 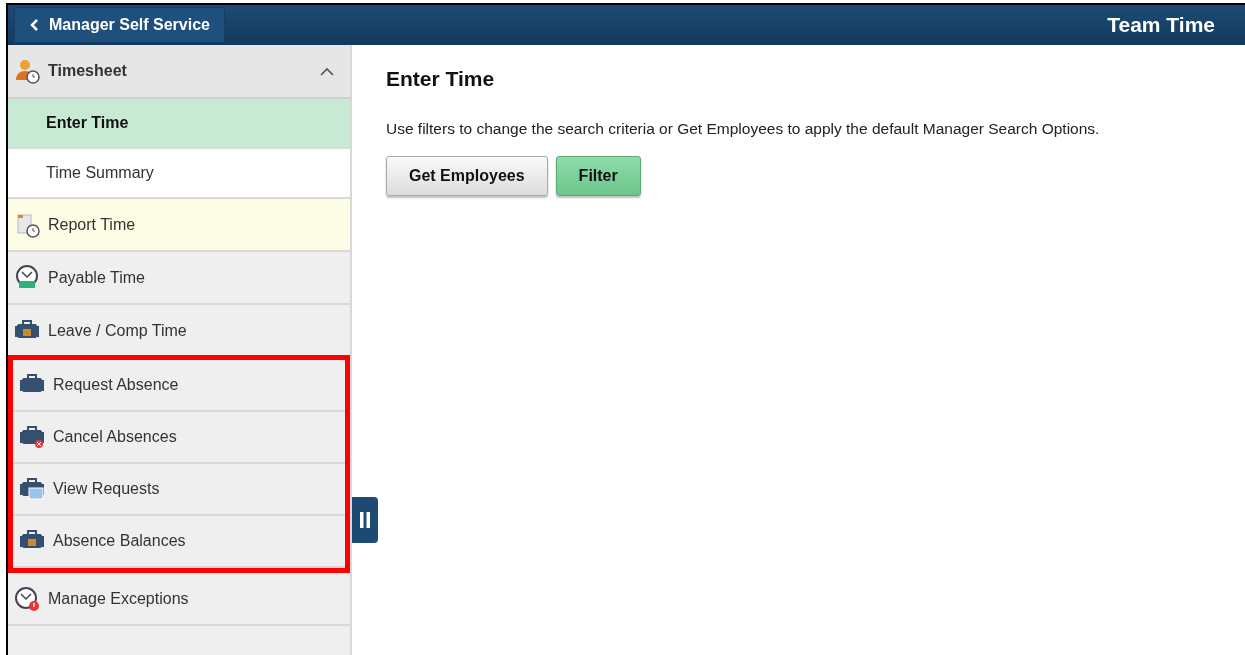 What do you see at coordinates (27, 71) in the screenshot?
I see `person-clock-icon` at bounding box center [27, 71].